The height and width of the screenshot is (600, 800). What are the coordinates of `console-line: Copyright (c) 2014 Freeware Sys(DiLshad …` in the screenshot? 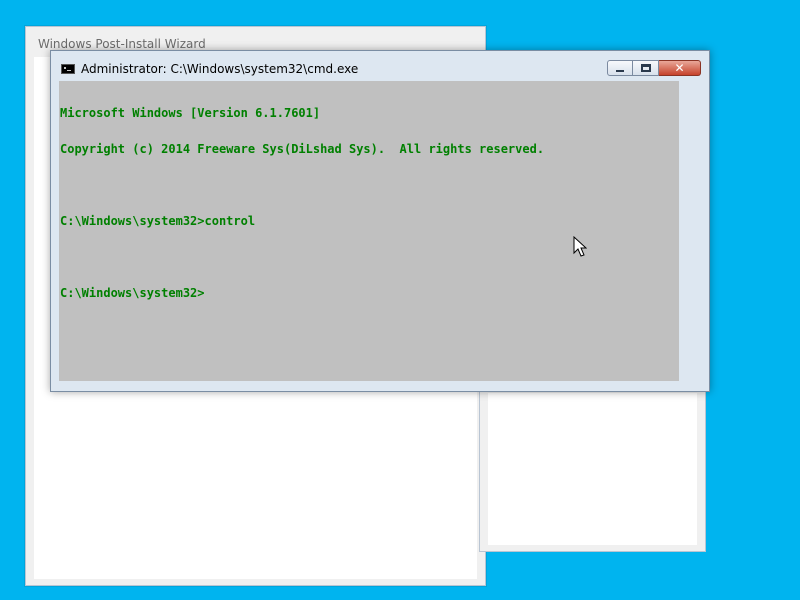 It's located at (302, 149).